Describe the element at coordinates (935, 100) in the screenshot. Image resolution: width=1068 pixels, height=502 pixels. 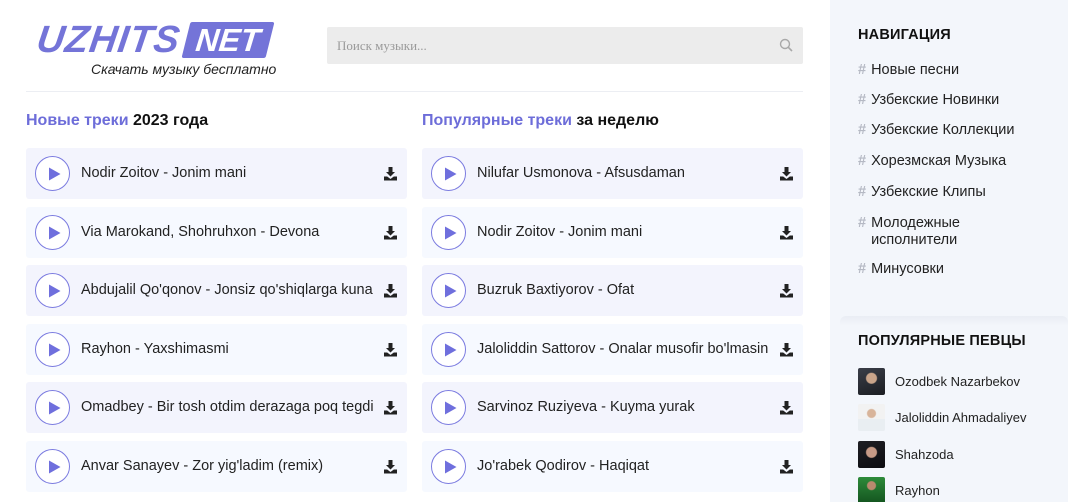
I see `nav-item-label: Узбекские Новинки` at that location.